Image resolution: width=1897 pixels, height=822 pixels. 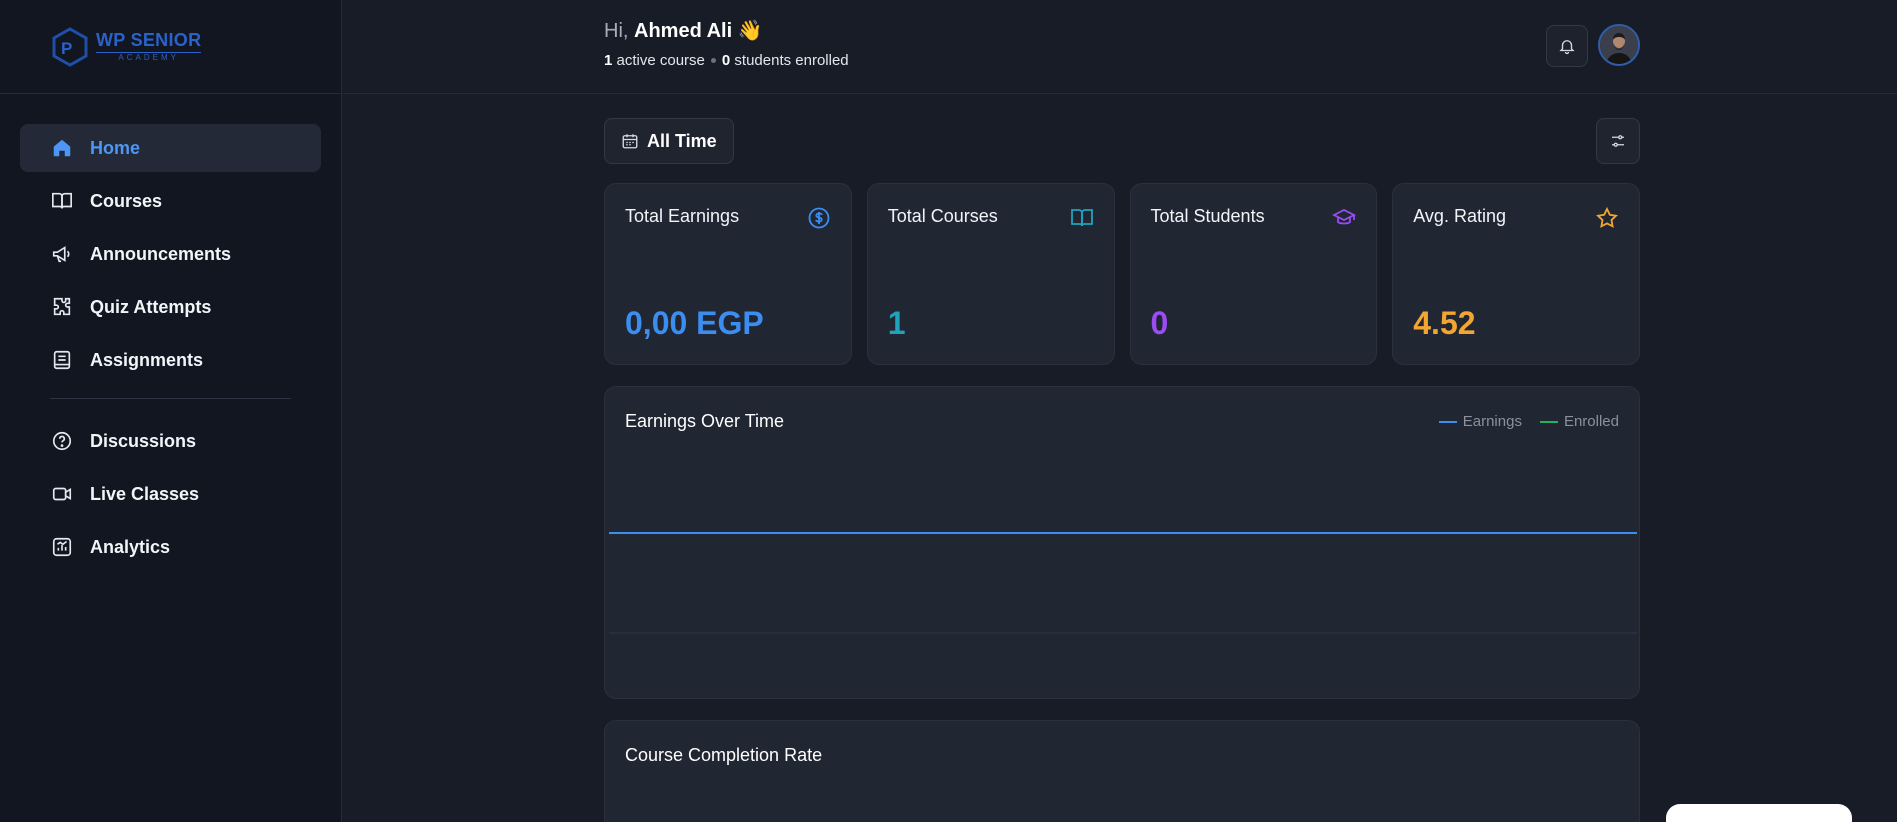 What do you see at coordinates (170, 201) in the screenshot?
I see `sidebar-item-courses: Courses` at bounding box center [170, 201].